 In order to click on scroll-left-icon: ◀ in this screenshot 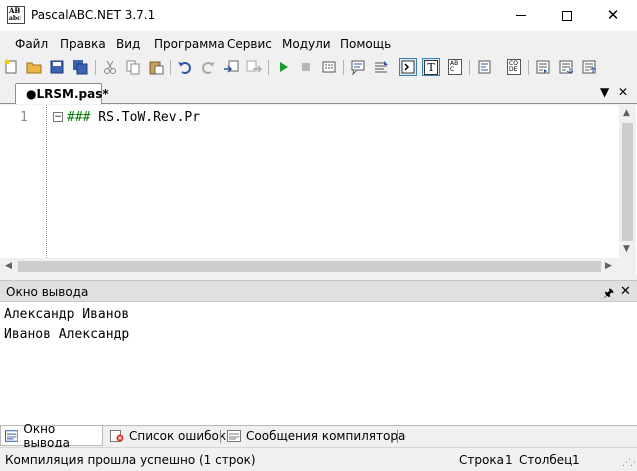, I will do `click(8, 266)`.